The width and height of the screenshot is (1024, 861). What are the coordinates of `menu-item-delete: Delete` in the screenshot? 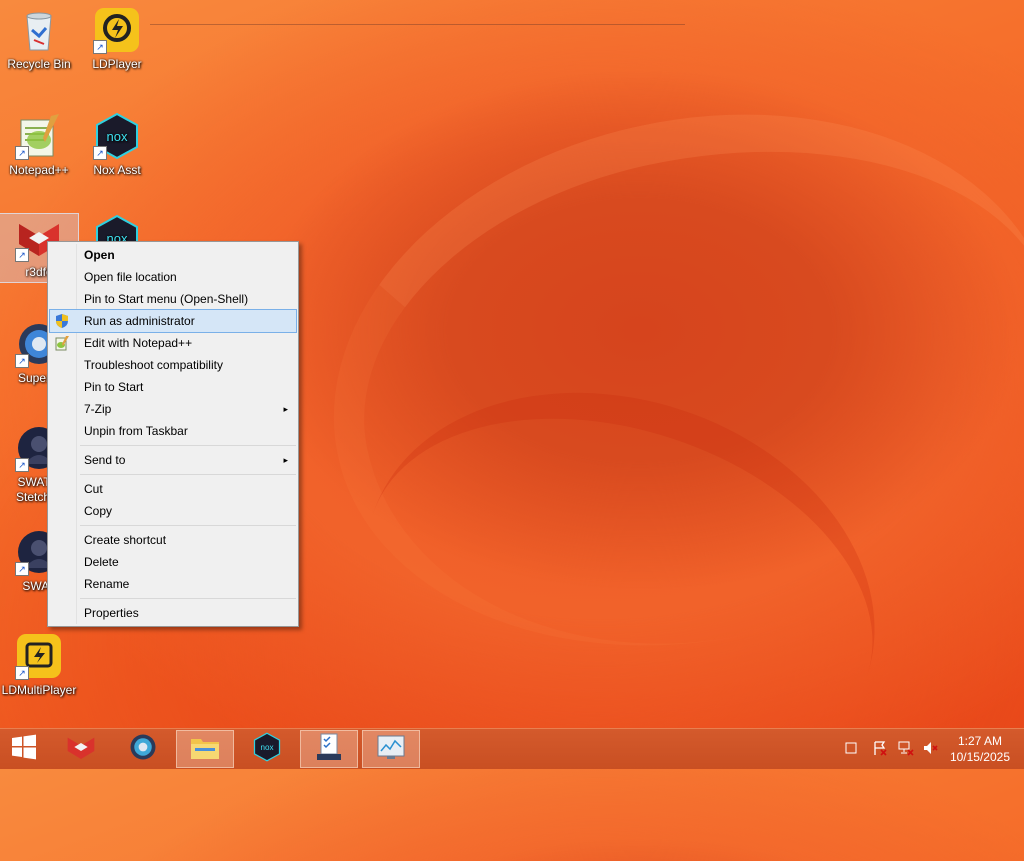 It's located at (173, 562).